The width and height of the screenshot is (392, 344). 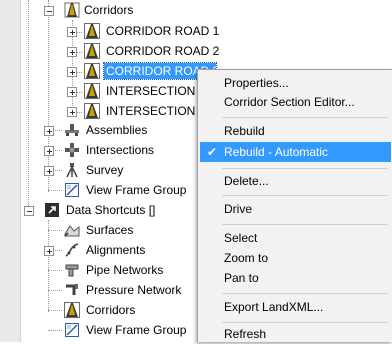 I want to click on expand-toggle-assemblies, so click(x=49, y=131).